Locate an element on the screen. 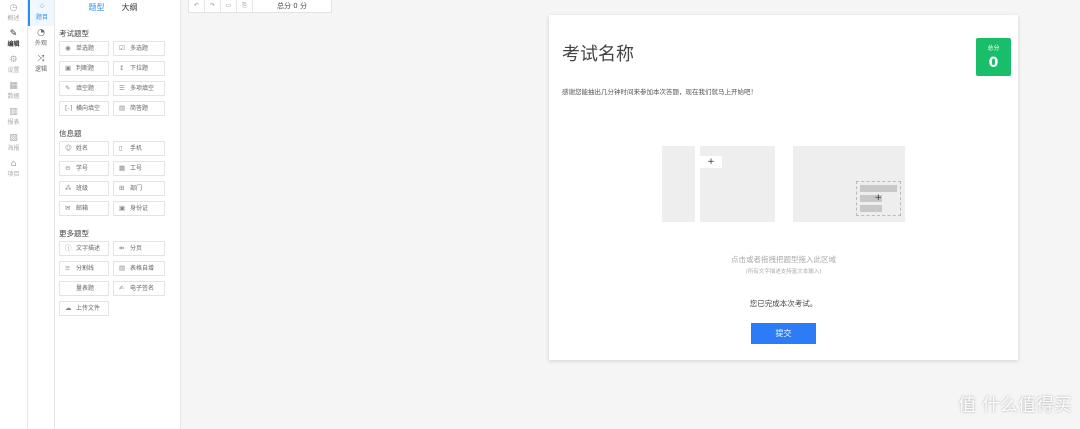 This screenshot has width=1080, height=429. question-type-grid: ☺ 姓名 ▯ 手机 ⊖ 学号 ▦ 工号 ⁂ 班级 ⊞ 部门 ✉ 邮箱 ▣ 身份证 is located at coordinates (119, 178).